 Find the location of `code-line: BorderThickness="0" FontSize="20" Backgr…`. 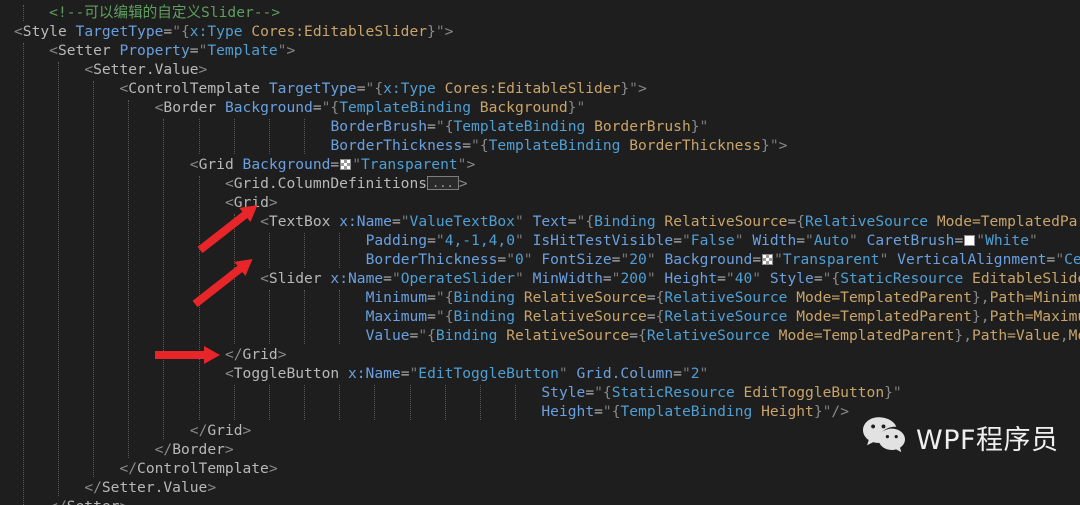

code-line: BorderThickness="0" FontSize="20" Backgr… is located at coordinates (540, 259).